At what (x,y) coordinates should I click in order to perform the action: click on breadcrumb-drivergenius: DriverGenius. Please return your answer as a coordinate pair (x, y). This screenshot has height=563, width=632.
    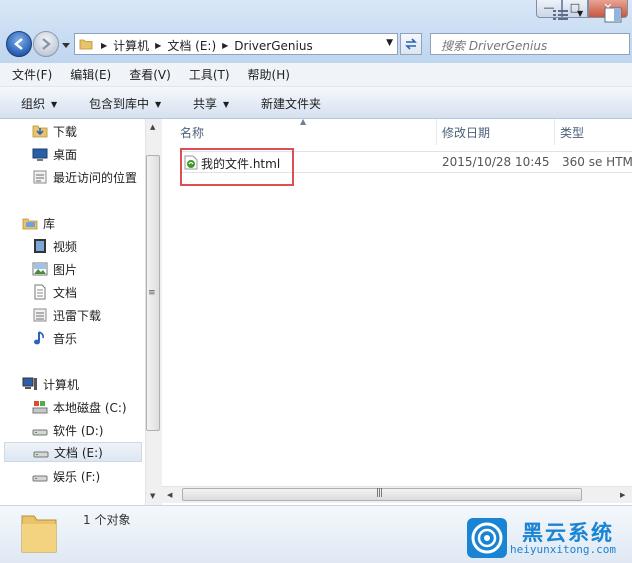
    Looking at the image, I should click on (273, 46).